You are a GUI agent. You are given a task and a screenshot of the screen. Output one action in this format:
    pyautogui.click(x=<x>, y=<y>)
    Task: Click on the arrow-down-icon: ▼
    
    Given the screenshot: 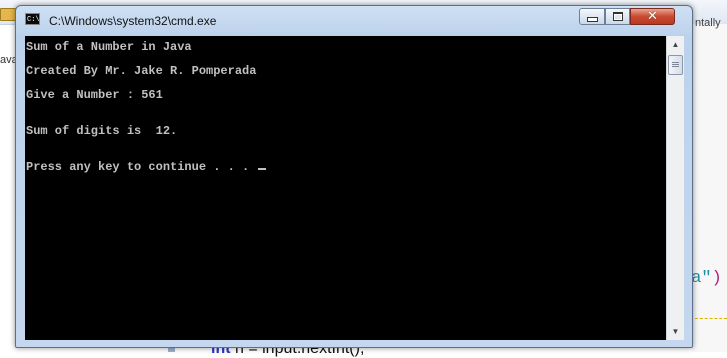 What is the action you would take?
    pyautogui.click(x=675, y=331)
    